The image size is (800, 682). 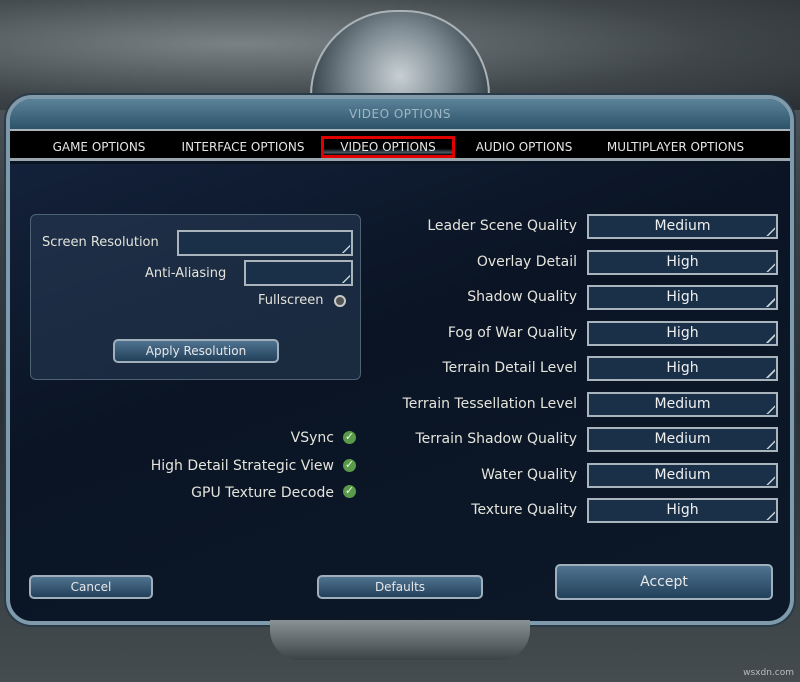 What do you see at coordinates (262, 493) in the screenshot?
I see `gpu-texture-decode-label: GPU Texture Decode` at bounding box center [262, 493].